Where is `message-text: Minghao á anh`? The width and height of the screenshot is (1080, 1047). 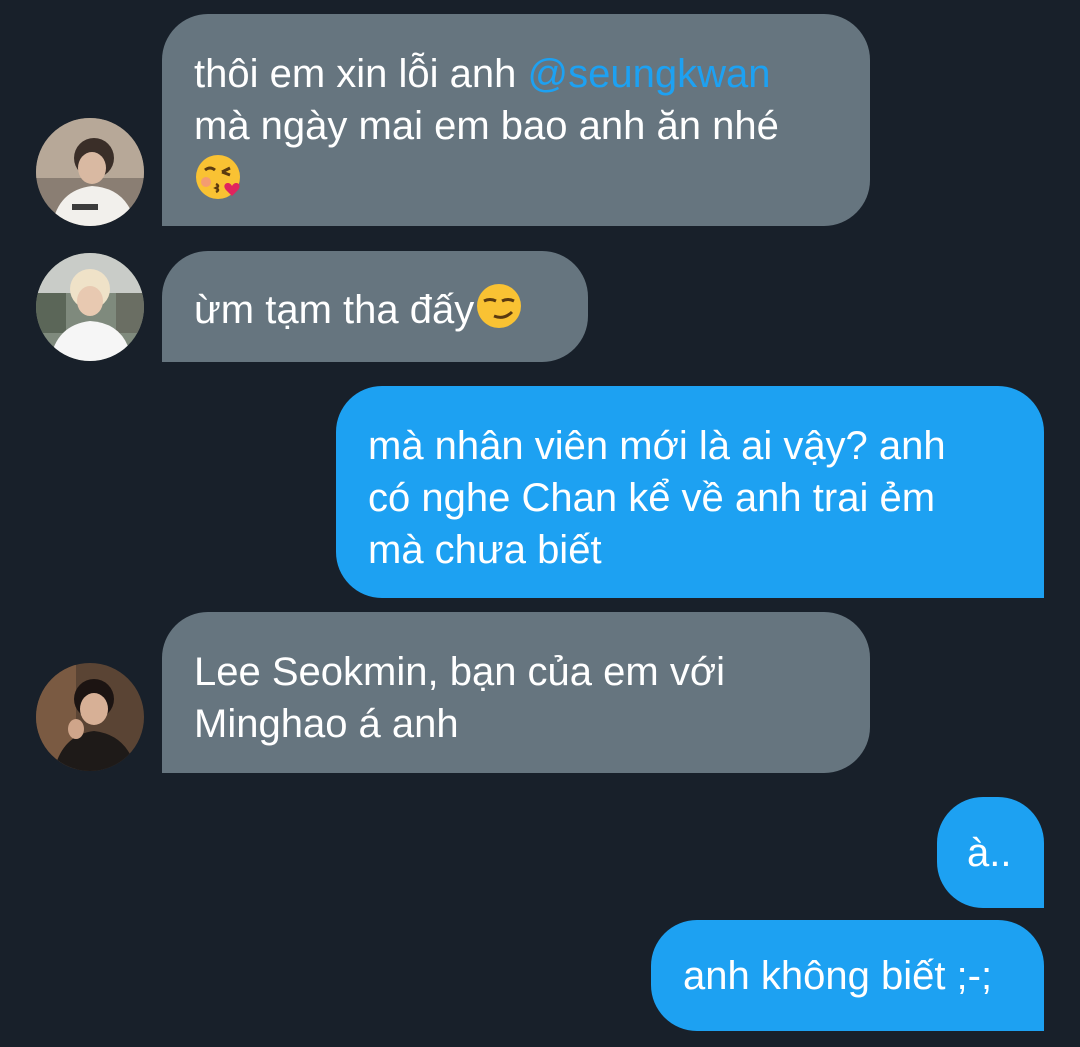 message-text: Minghao á anh is located at coordinates (326, 724).